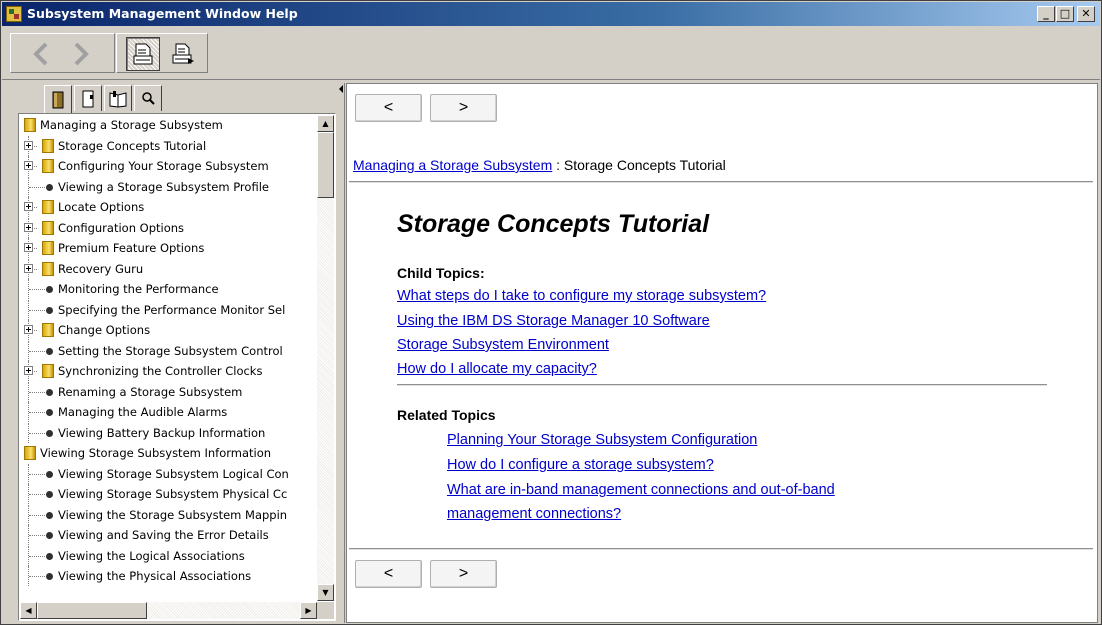 This screenshot has height=625, width=1102. What do you see at coordinates (342, 353) in the screenshot?
I see `pane-splitter` at bounding box center [342, 353].